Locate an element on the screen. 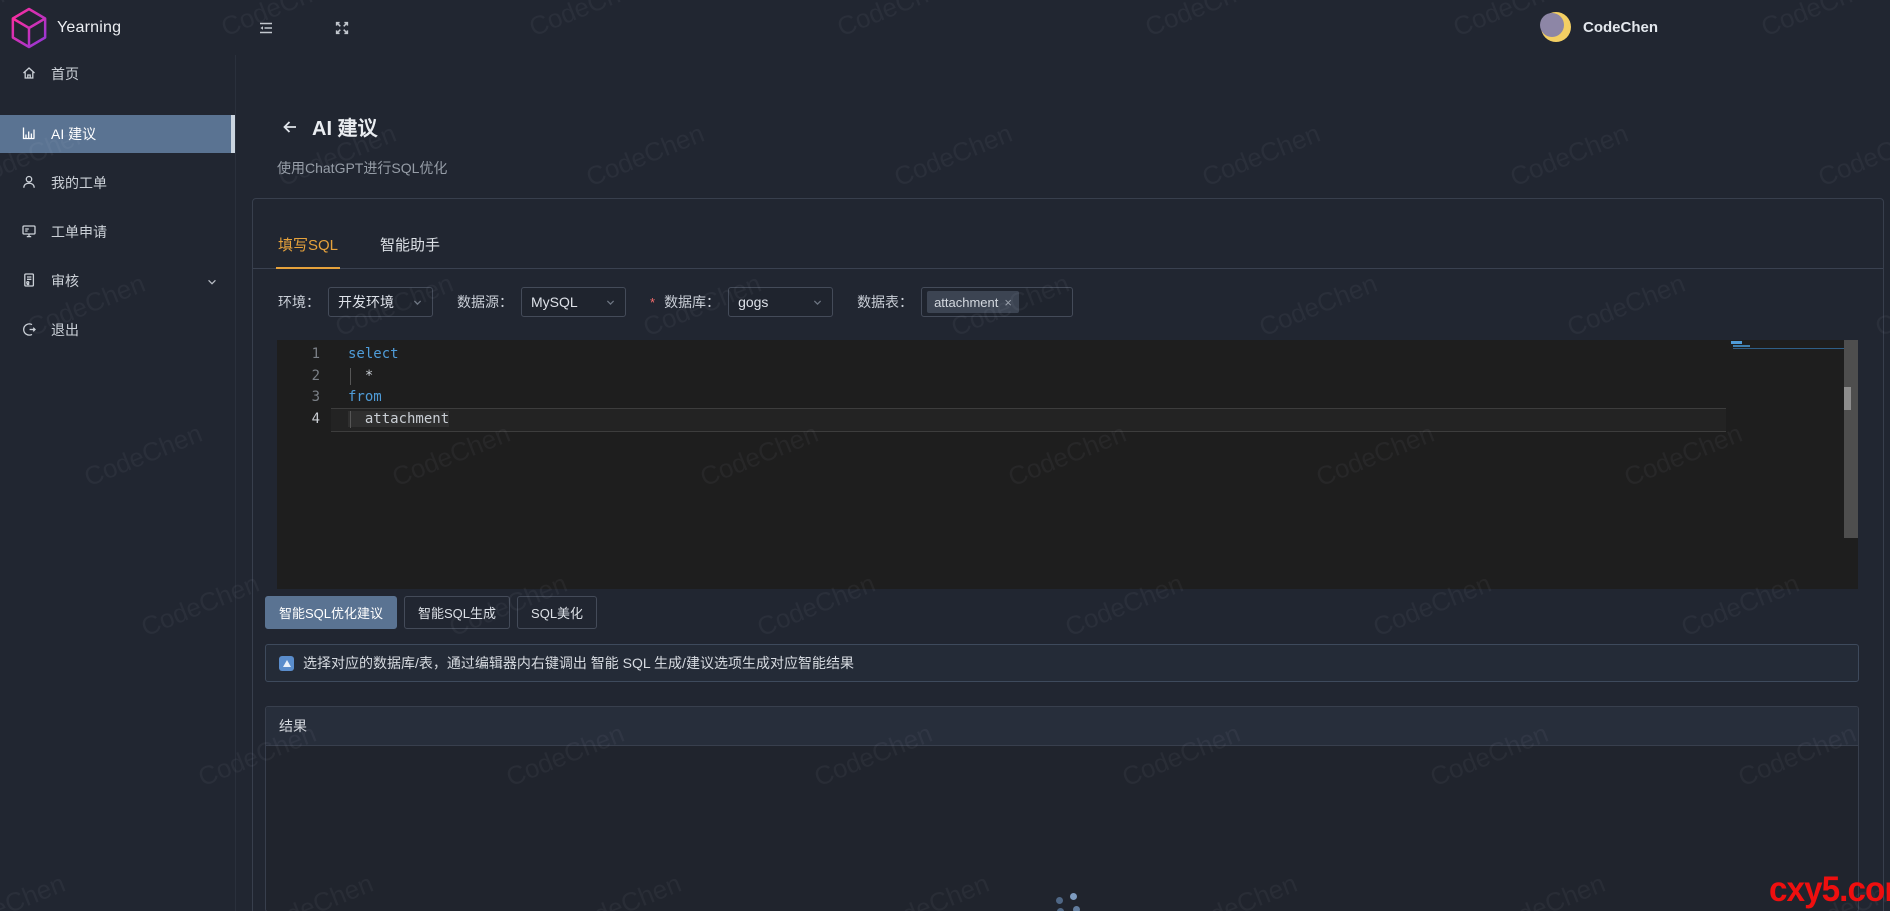  audit-icon is located at coordinates (29, 281).